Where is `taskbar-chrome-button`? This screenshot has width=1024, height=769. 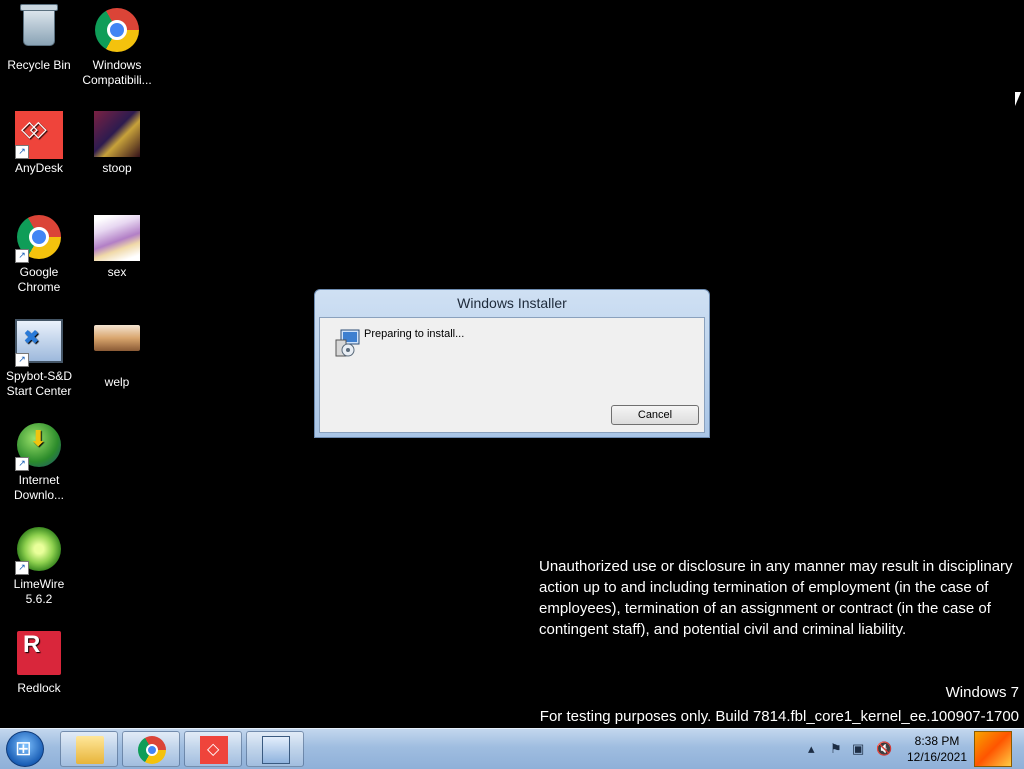
taskbar-chrome-button is located at coordinates (151, 749).